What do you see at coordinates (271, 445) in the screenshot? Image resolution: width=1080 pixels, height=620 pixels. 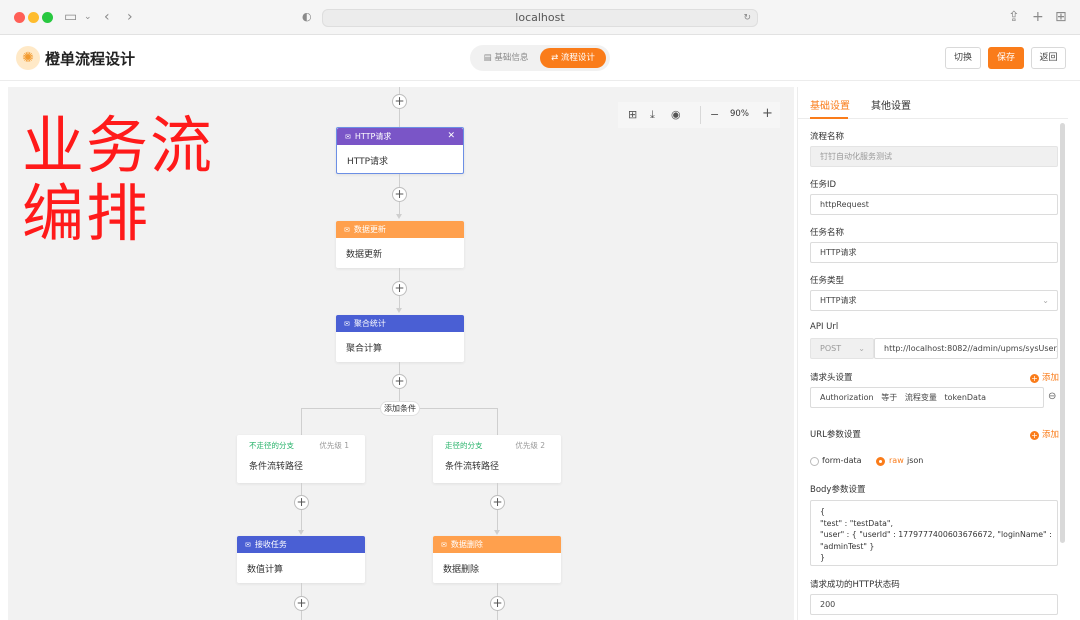 I see `branch-name: 不走径的分支` at bounding box center [271, 445].